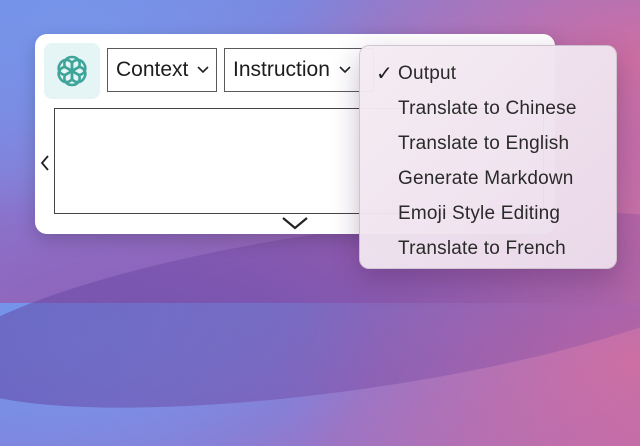 The image size is (640, 446). I want to click on menu-item-label: Emoji Style Editing, so click(479, 213).